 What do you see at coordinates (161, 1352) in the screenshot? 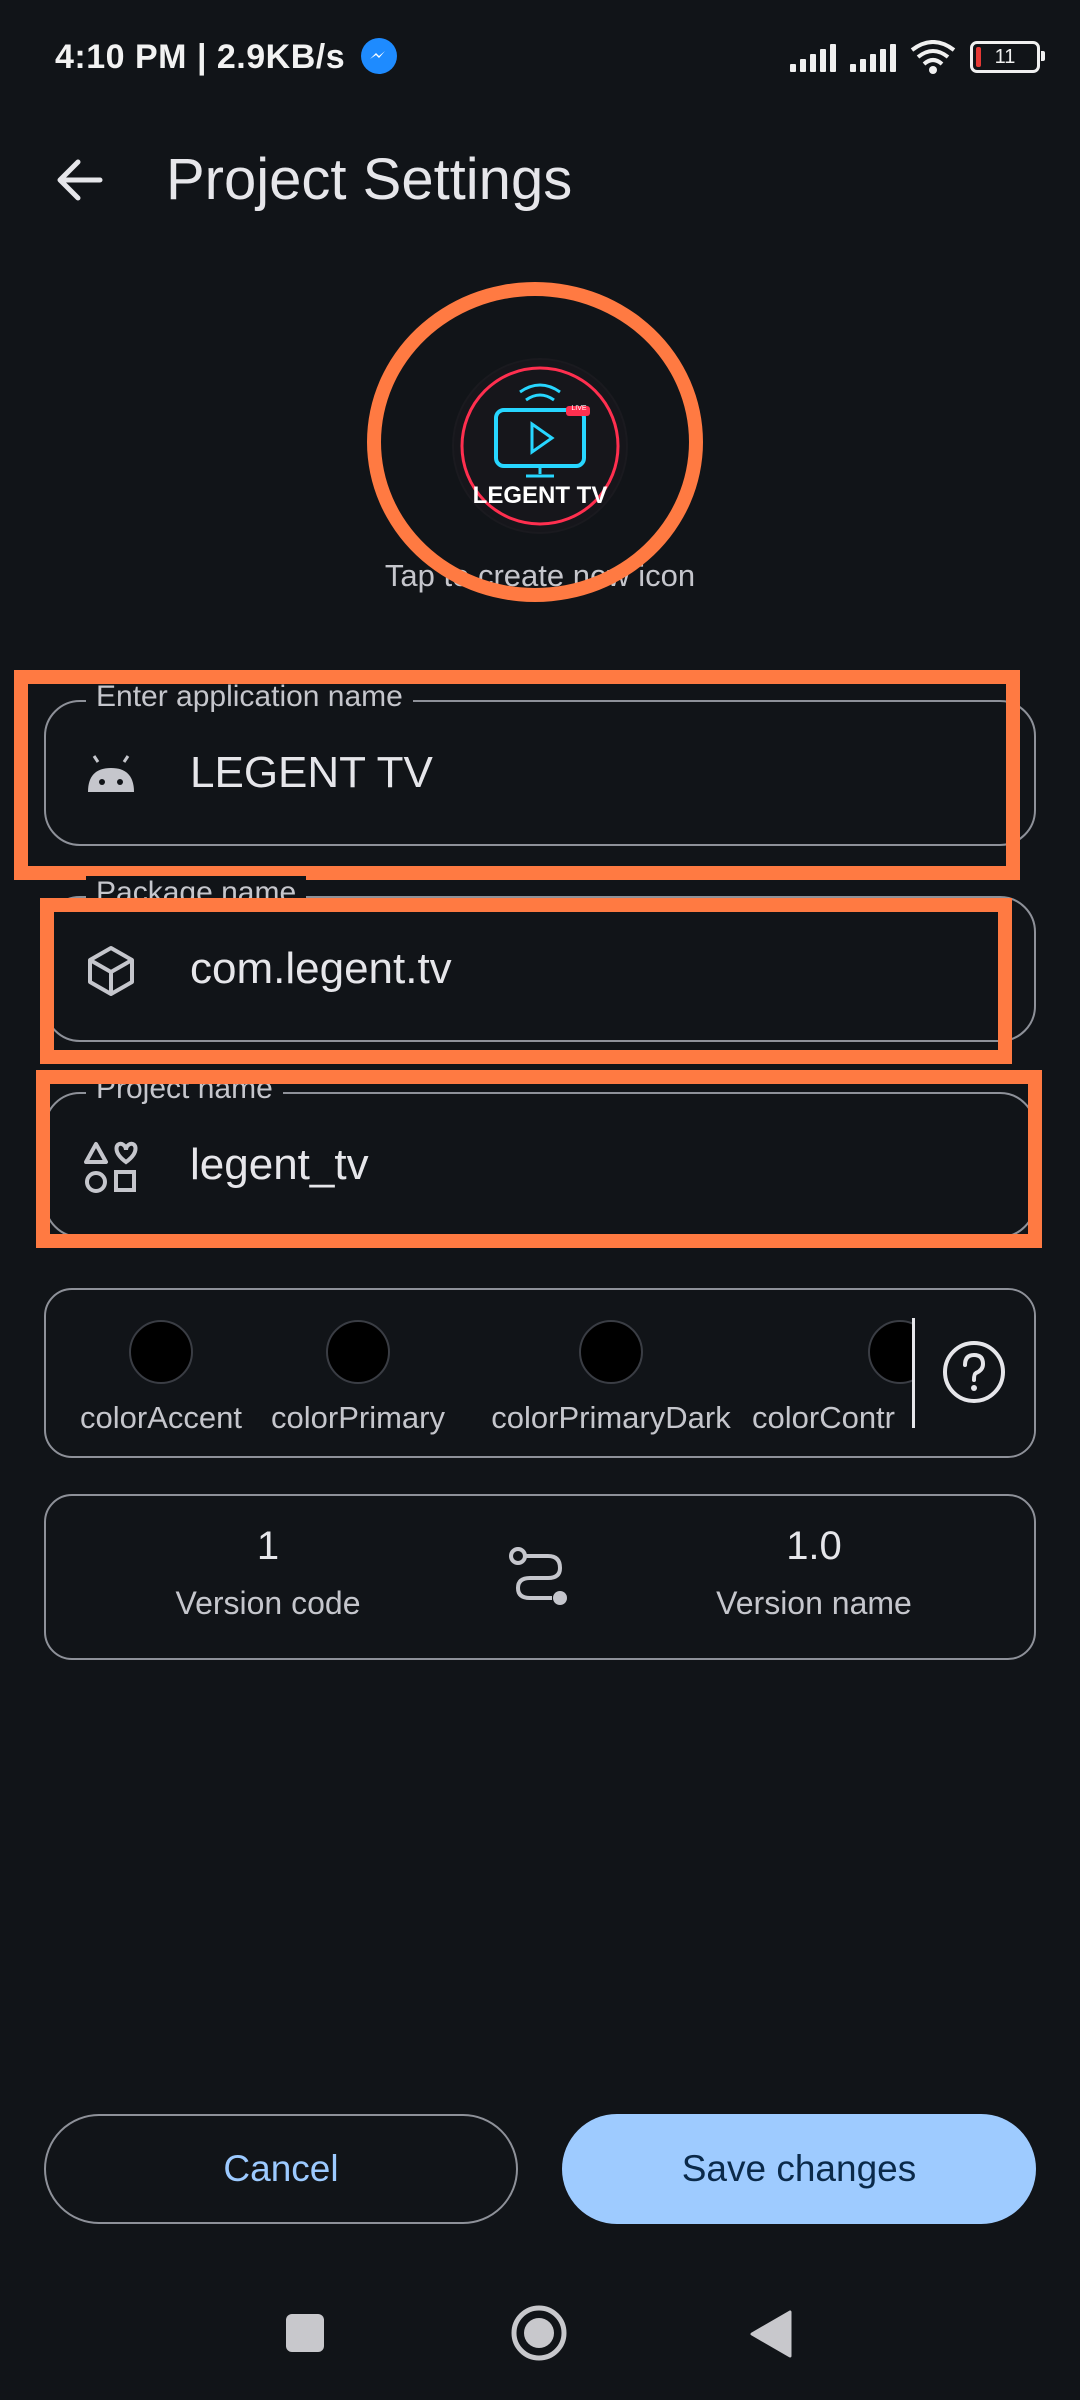
I see `color-swatch-accent` at bounding box center [161, 1352].